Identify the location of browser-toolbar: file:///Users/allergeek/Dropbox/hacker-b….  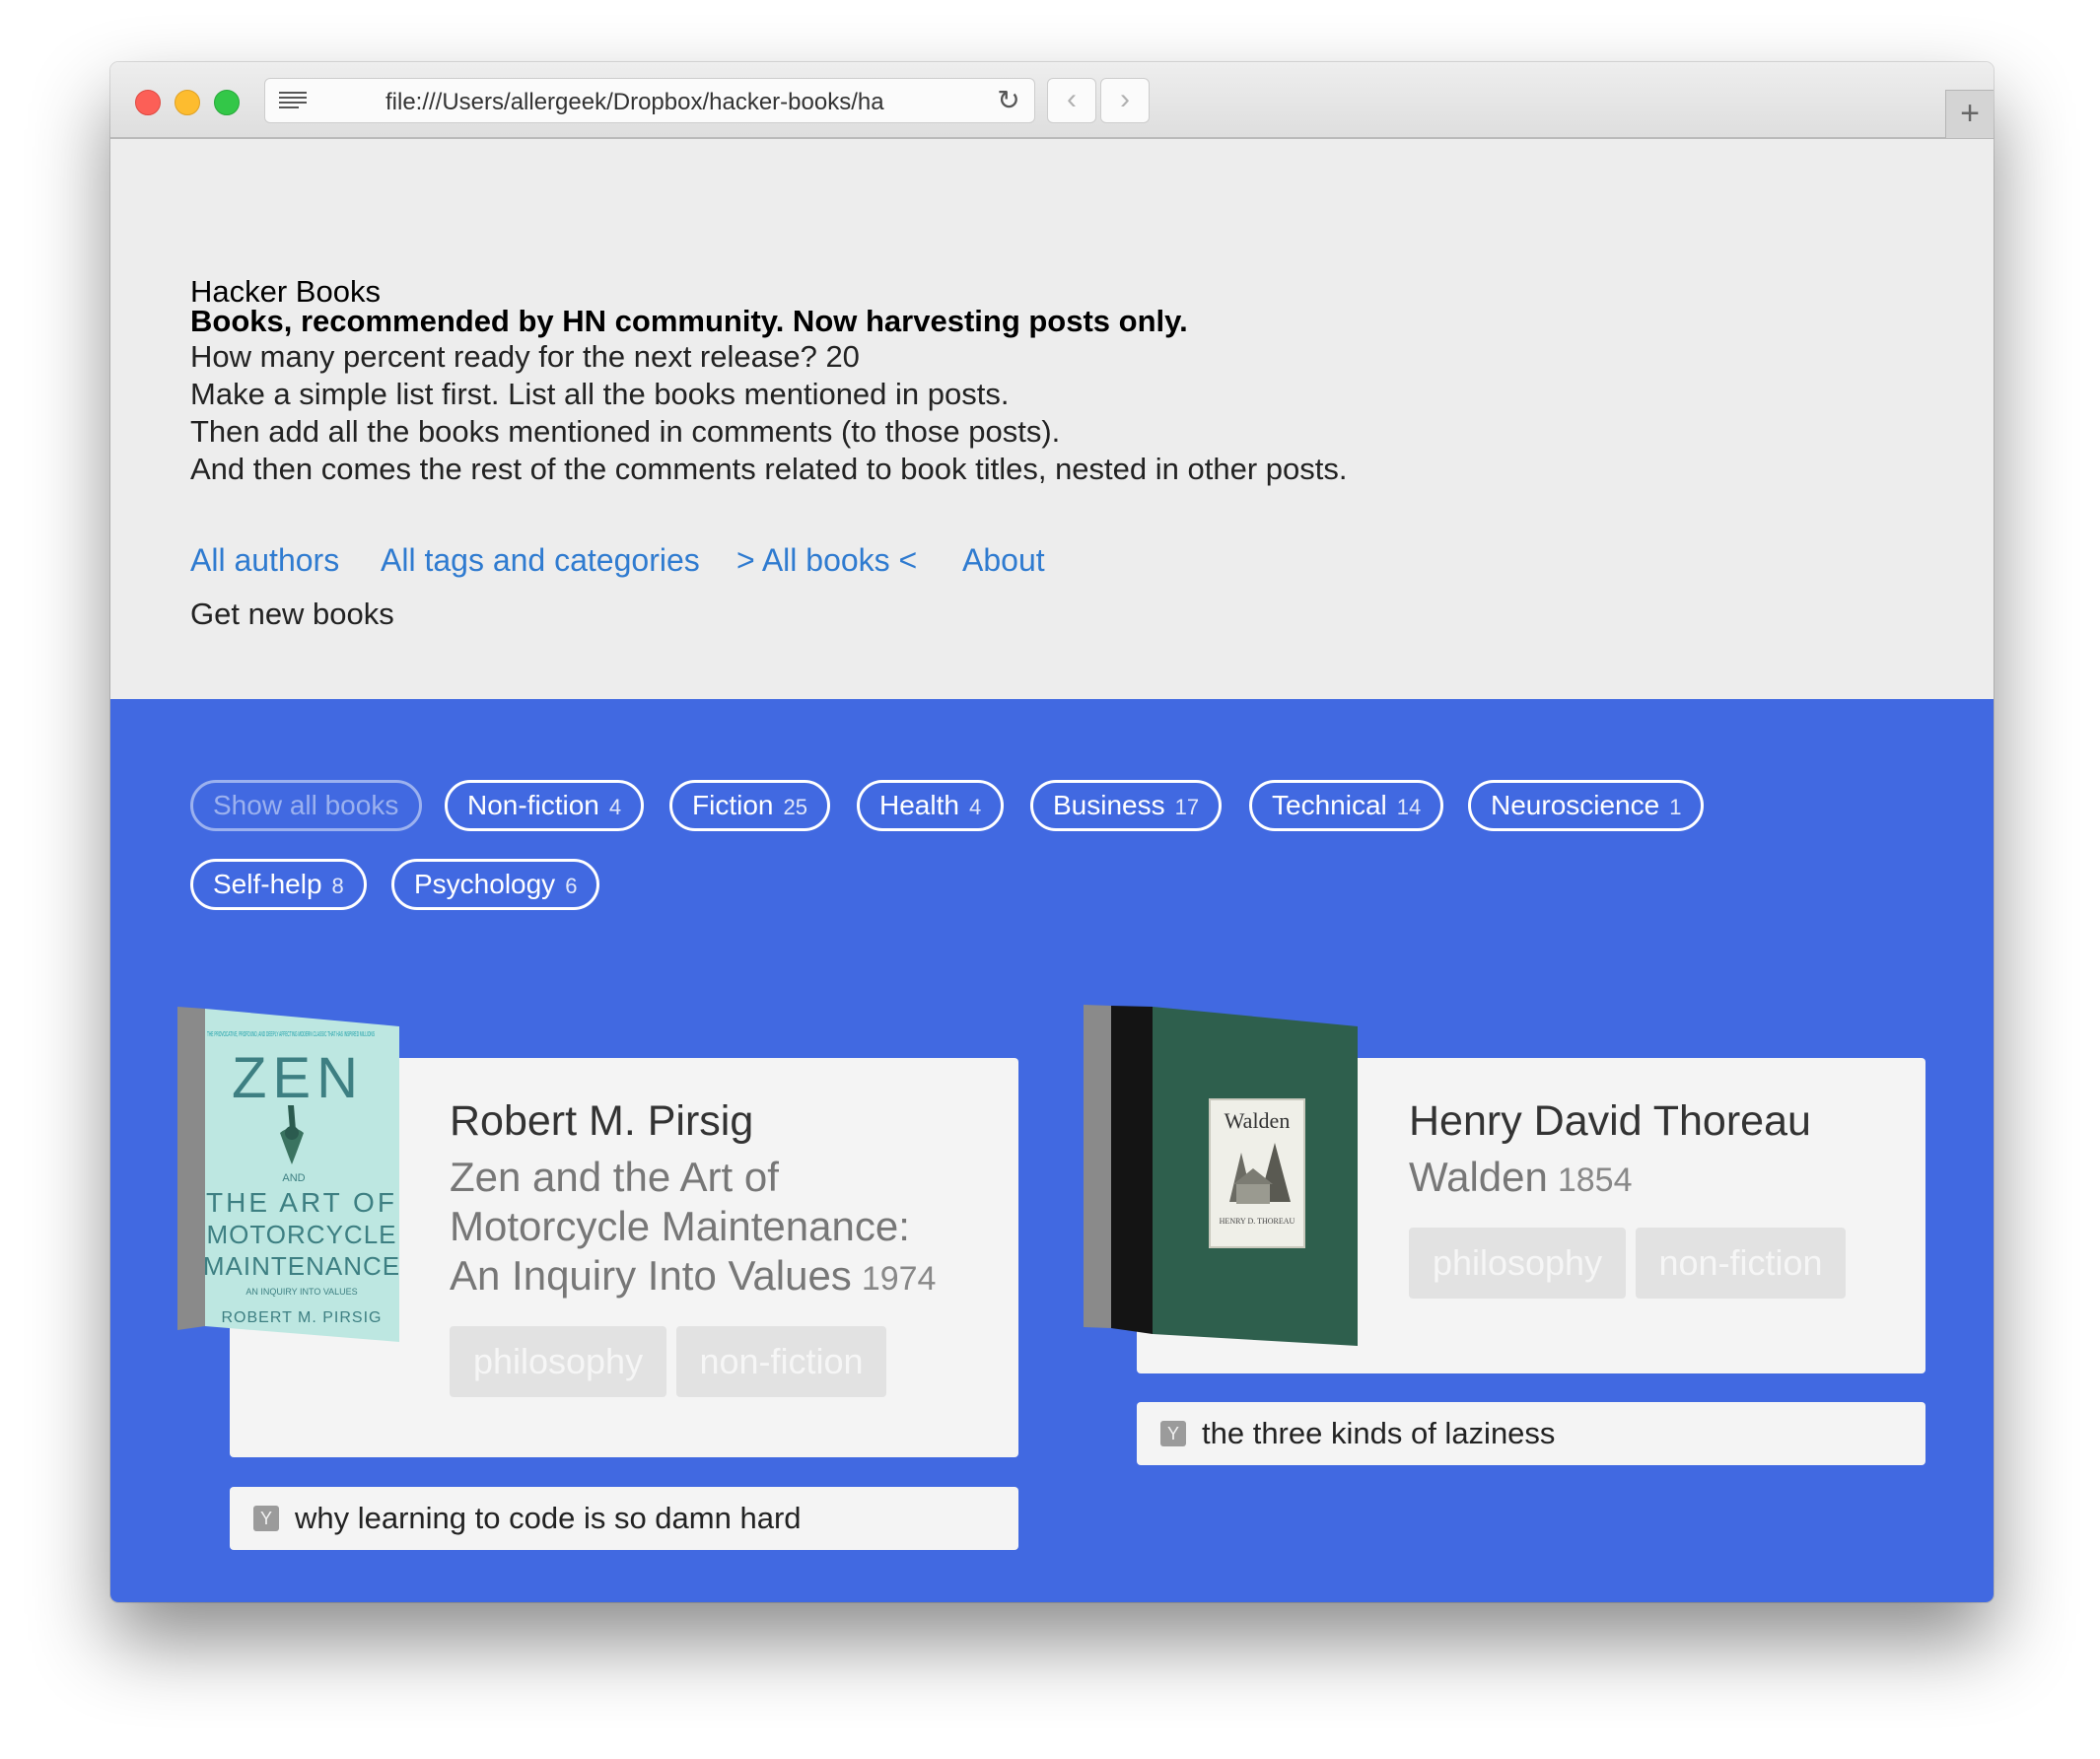
(1052, 100).